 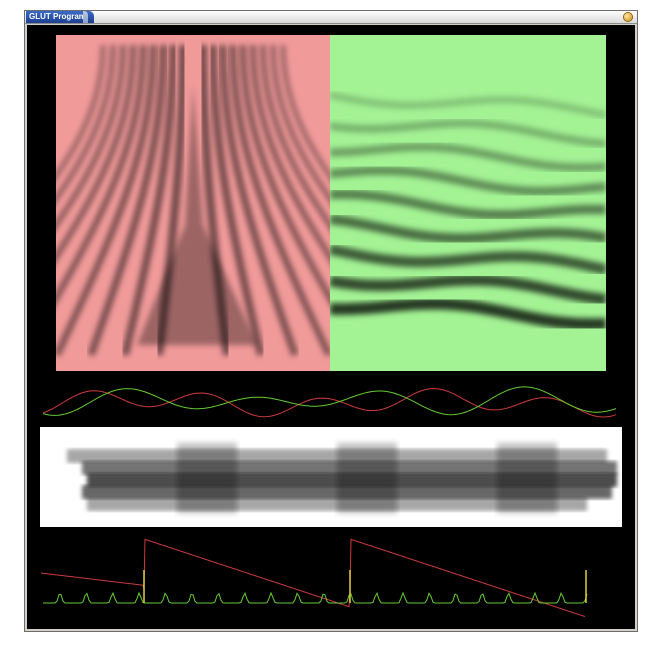 What do you see at coordinates (365, 586) in the screenshot?
I see `yellow-spike-markers` at bounding box center [365, 586].